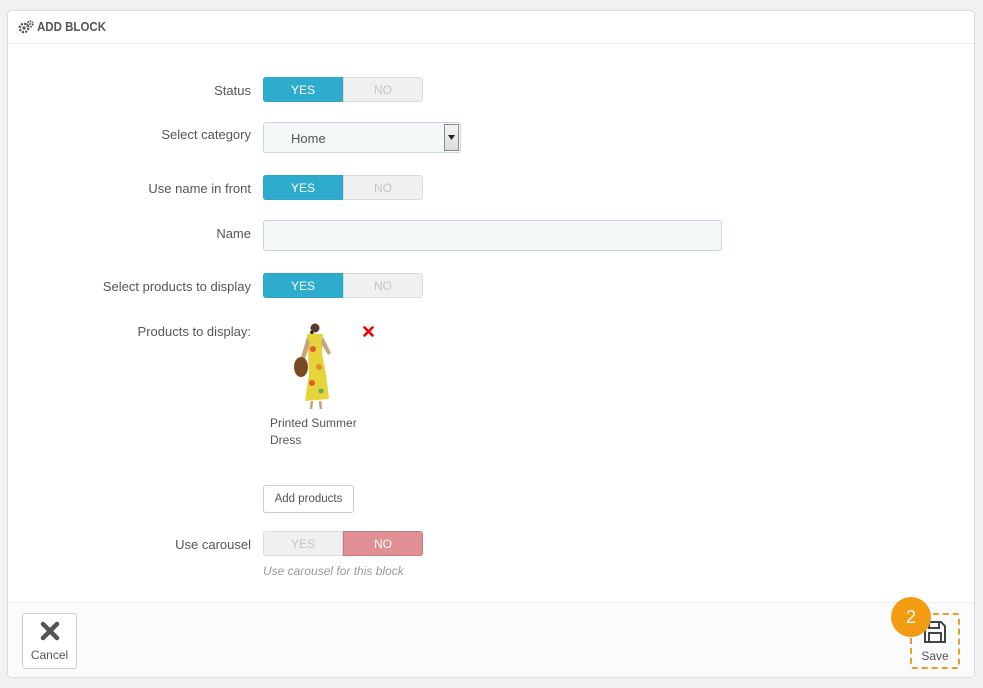 The width and height of the screenshot is (983, 688). I want to click on status-label: Status, so click(232, 90).